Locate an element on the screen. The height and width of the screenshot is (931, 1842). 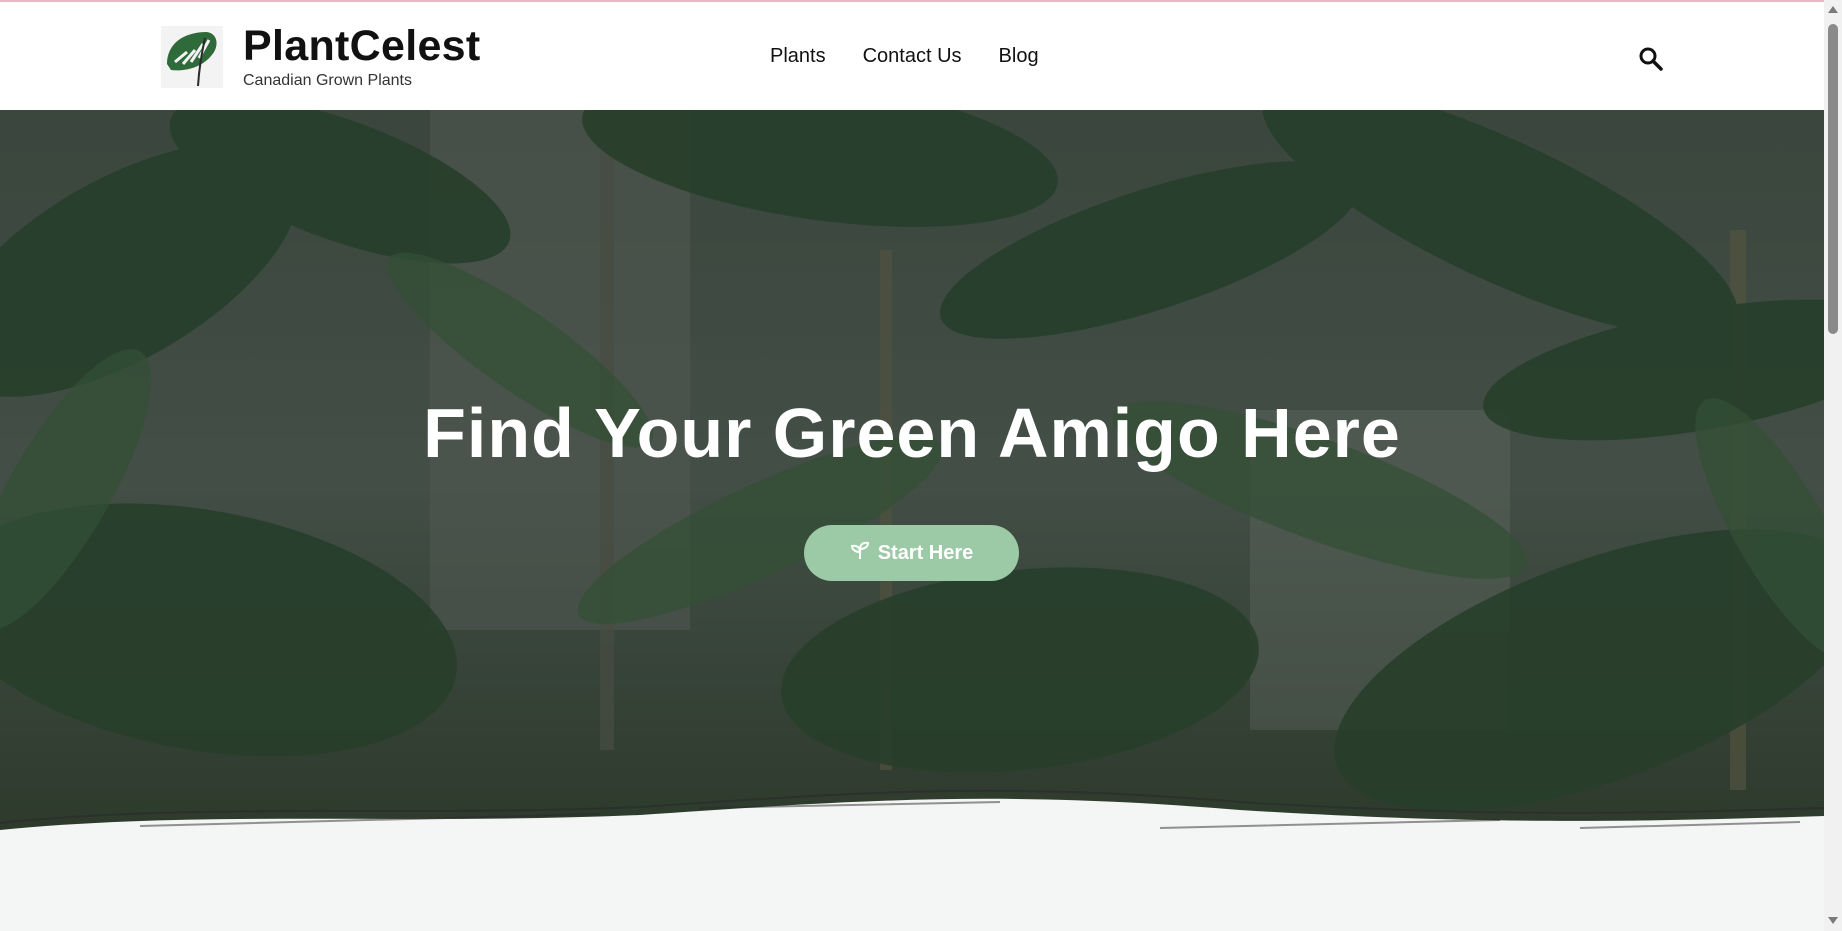
scrollbar-thumb is located at coordinates (1833, 179).